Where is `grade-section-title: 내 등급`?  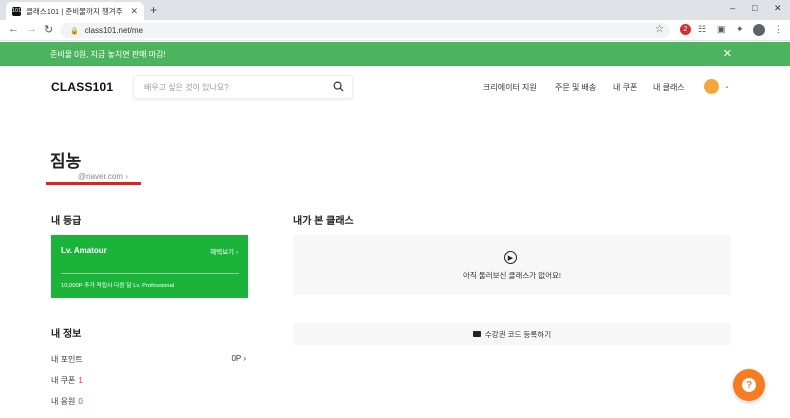
grade-section-title: 내 등급 is located at coordinates (66, 221).